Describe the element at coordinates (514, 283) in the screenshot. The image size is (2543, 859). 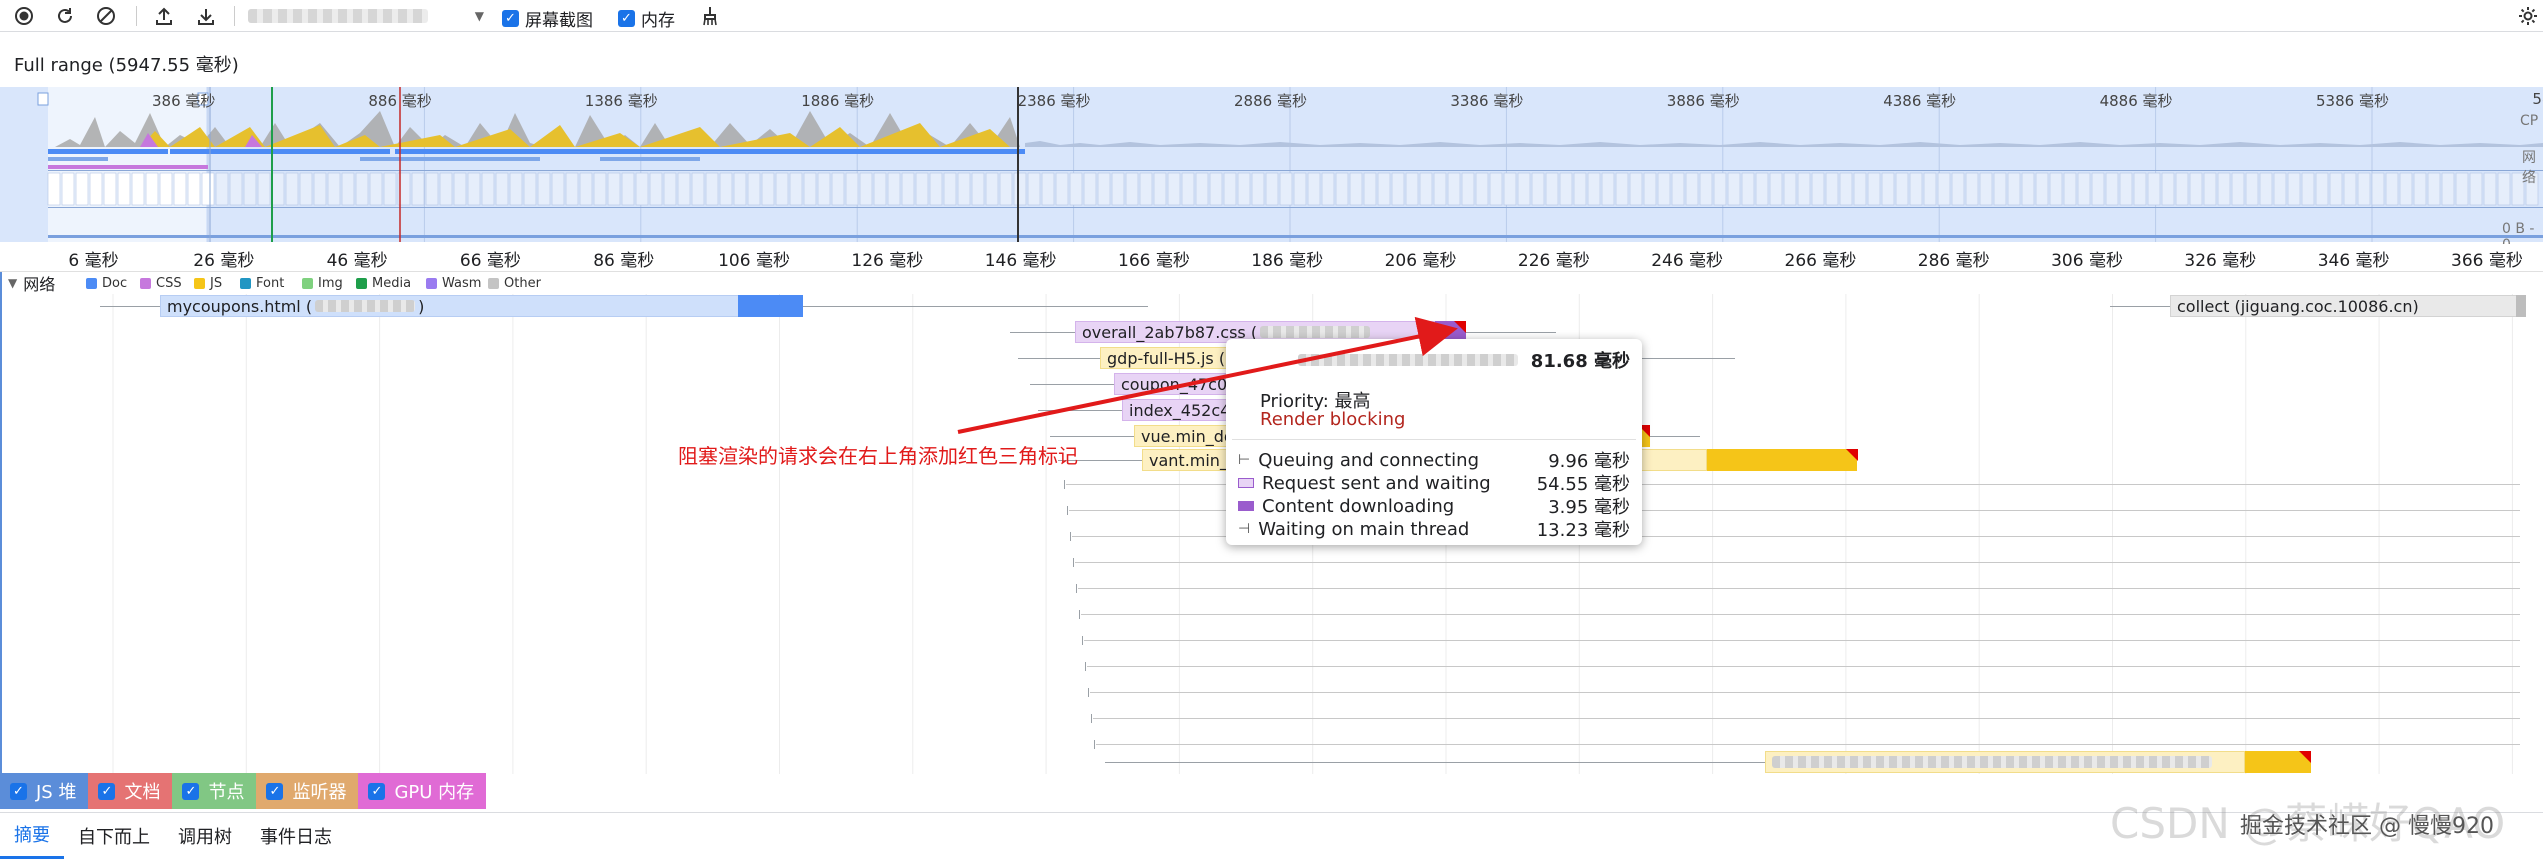
I see `legend-item: Other` at that location.